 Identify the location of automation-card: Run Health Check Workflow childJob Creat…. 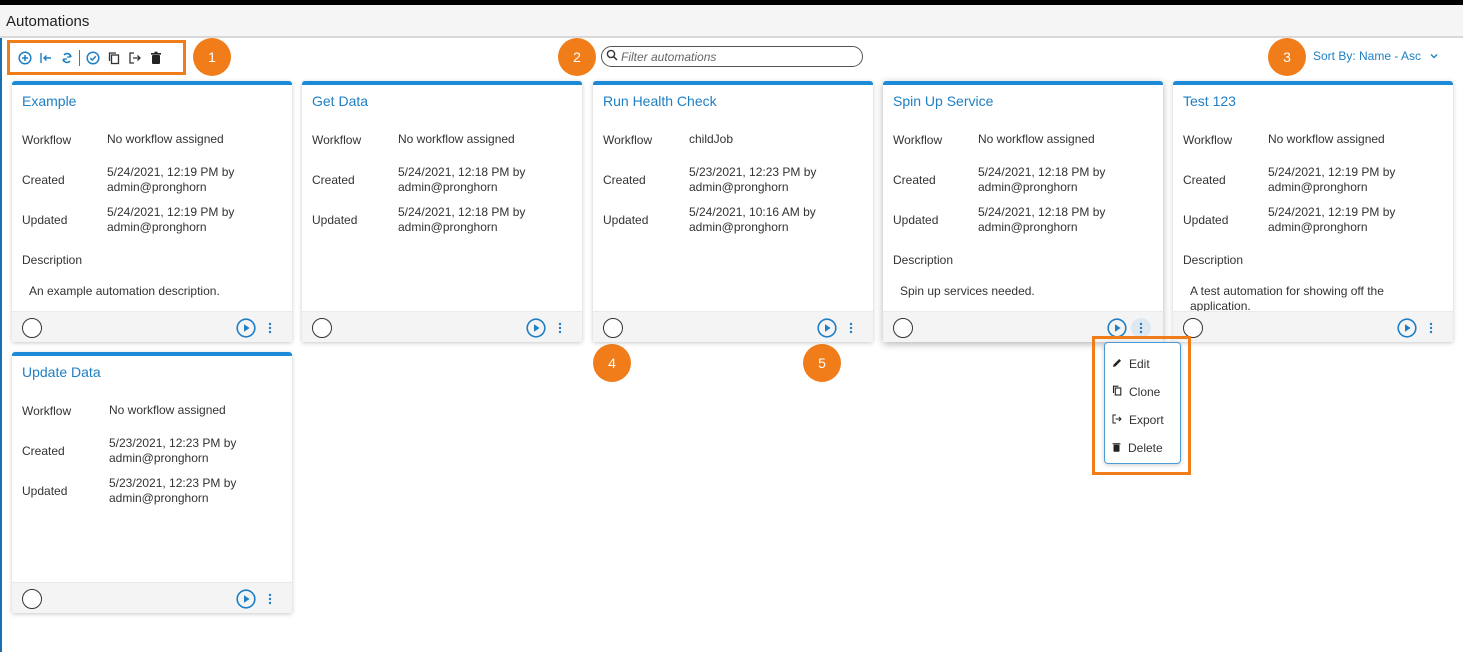
(733, 211).